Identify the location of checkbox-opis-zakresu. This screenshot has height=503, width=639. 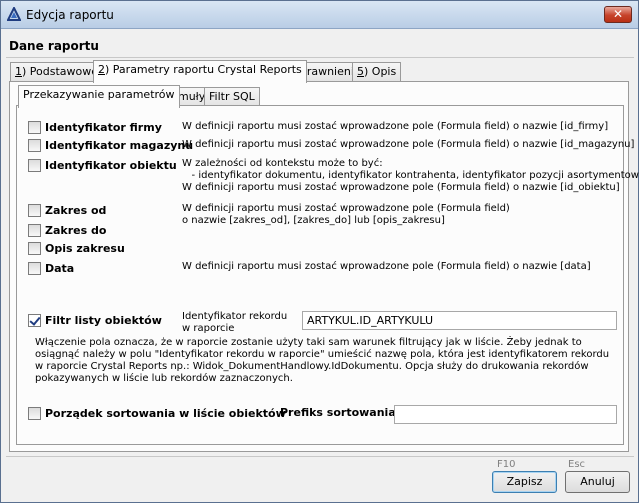
(34, 248).